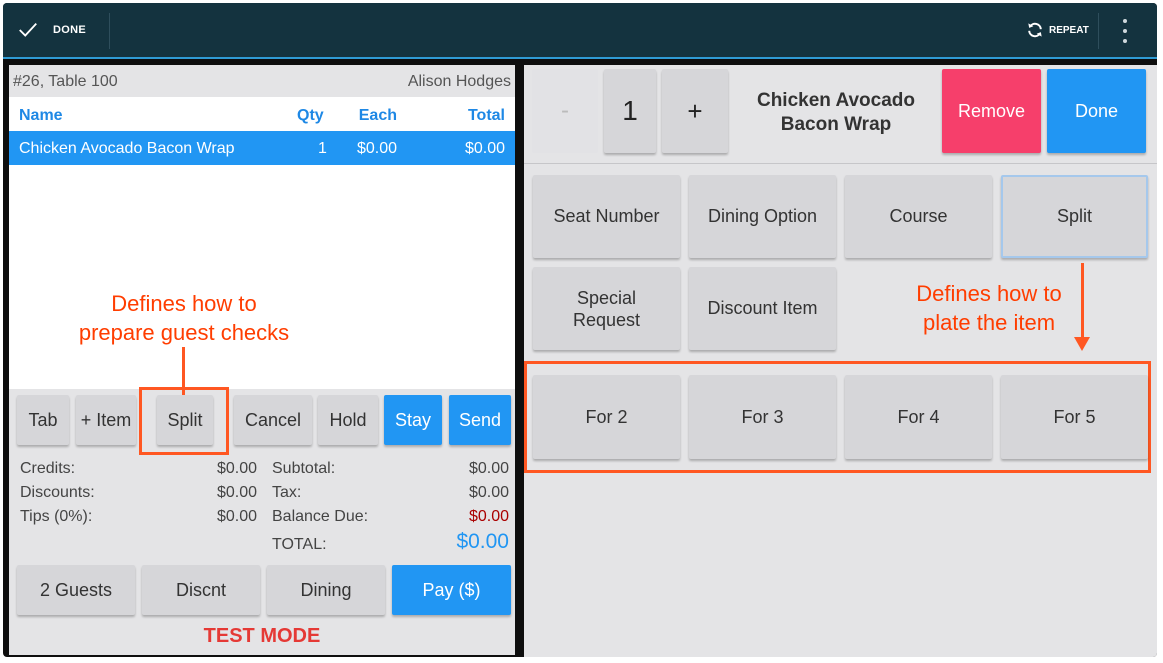 This screenshot has height=663, width=1163. What do you see at coordinates (43, 420) in the screenshot?
I see `tab-button: Tab` at bounding box center [43, 420].